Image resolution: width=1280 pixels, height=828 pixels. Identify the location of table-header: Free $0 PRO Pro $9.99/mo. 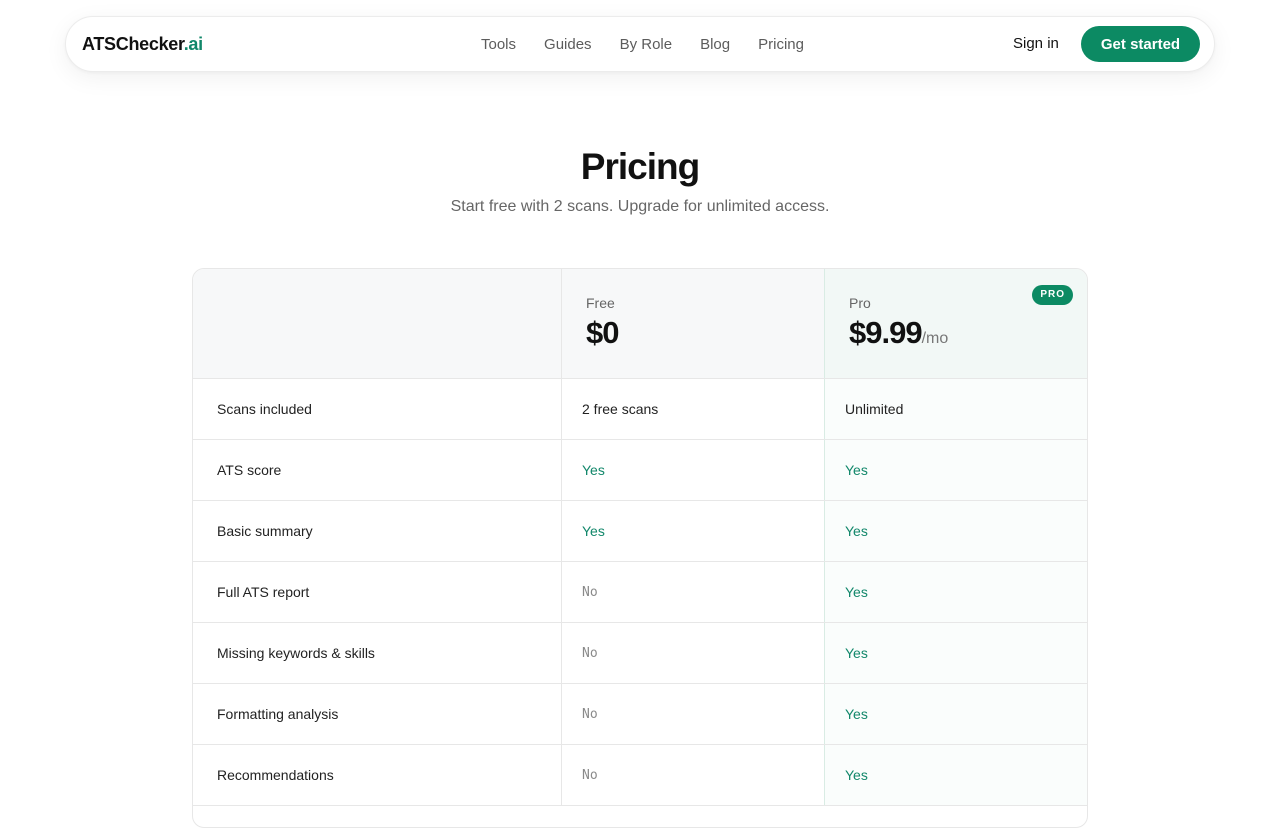
(640, 324).